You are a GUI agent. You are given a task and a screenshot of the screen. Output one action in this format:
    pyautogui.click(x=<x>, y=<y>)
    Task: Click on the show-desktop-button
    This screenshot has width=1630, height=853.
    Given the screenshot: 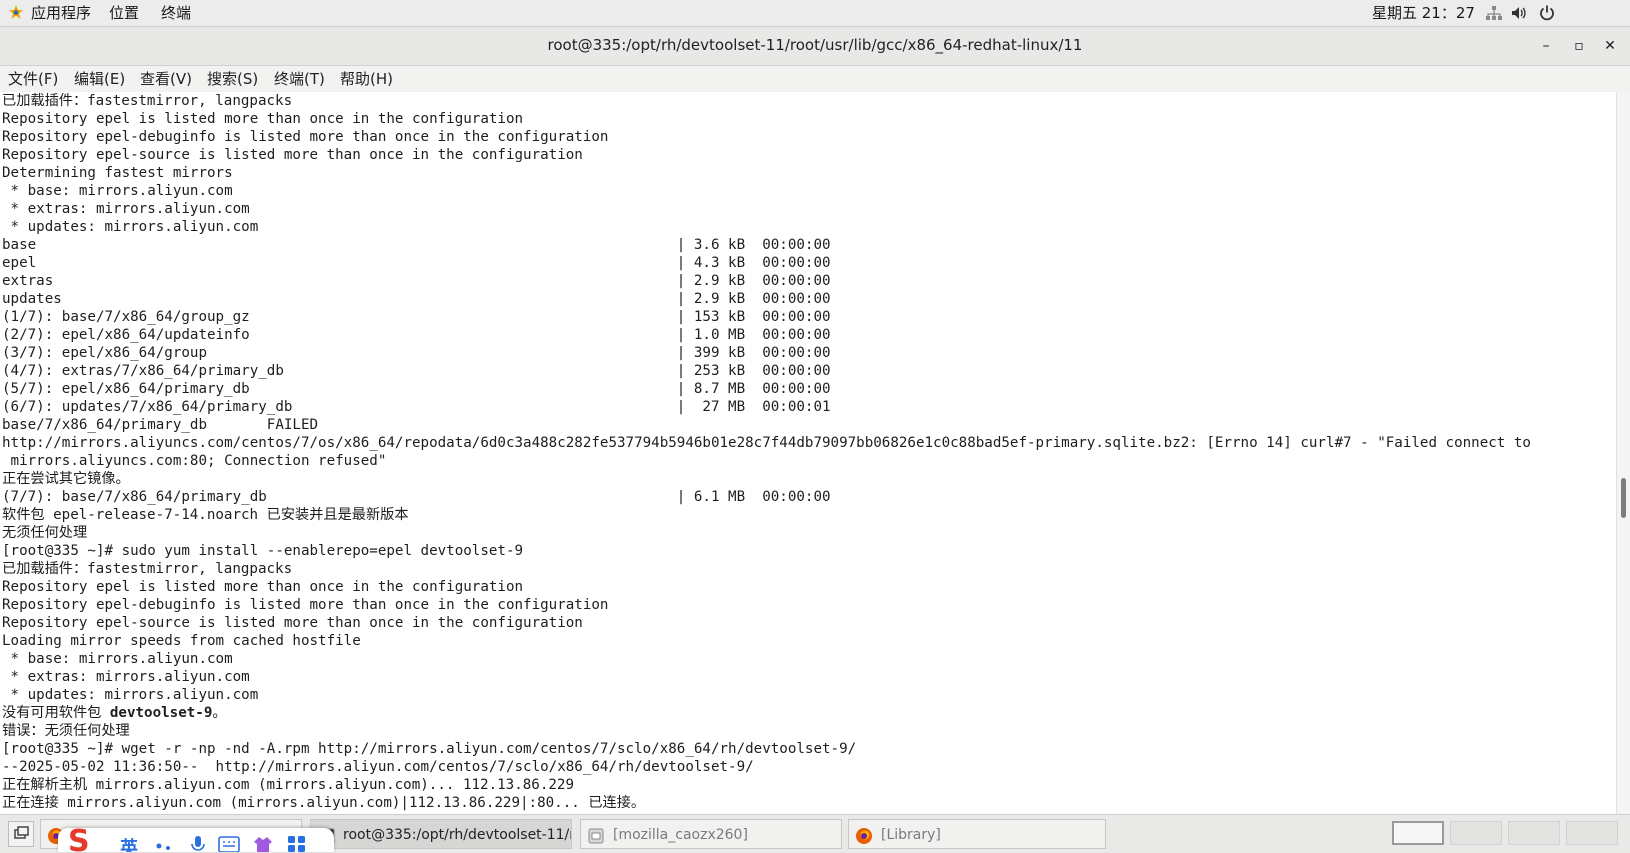 What is the action you would take?
    pyautogui.click(x=21, y=834)
    